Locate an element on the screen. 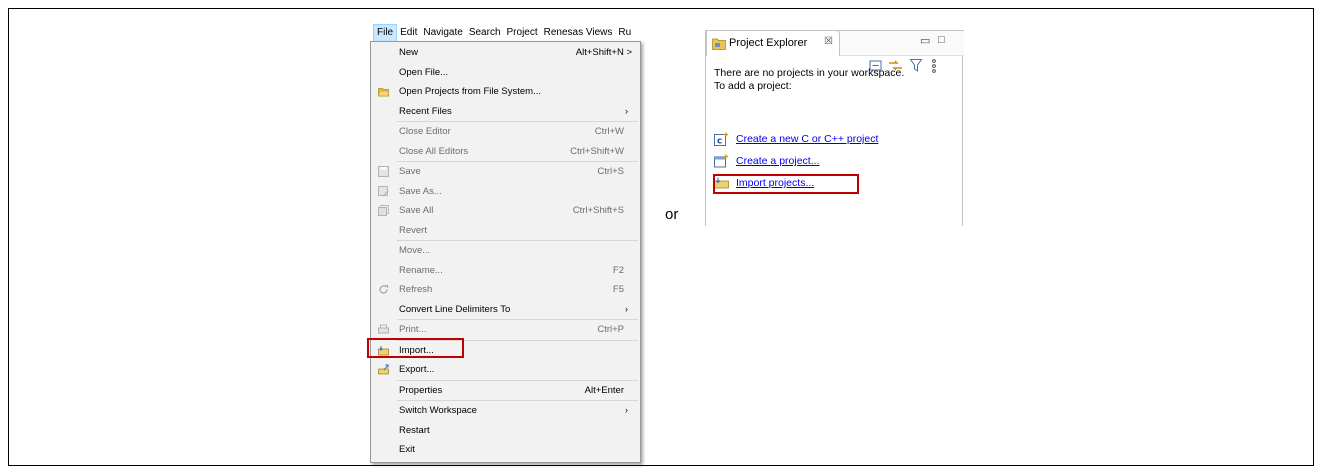  menu-item-shortcut: Ctrl+Shift+W is located at coordinates (597, 151).